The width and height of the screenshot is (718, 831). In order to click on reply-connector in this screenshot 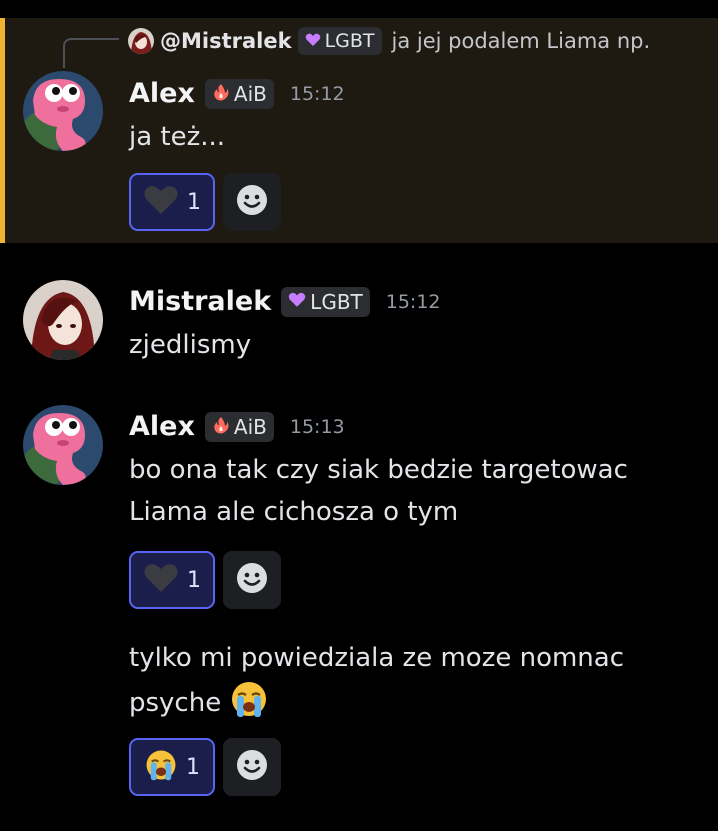, I will do `click(91, 53)`.